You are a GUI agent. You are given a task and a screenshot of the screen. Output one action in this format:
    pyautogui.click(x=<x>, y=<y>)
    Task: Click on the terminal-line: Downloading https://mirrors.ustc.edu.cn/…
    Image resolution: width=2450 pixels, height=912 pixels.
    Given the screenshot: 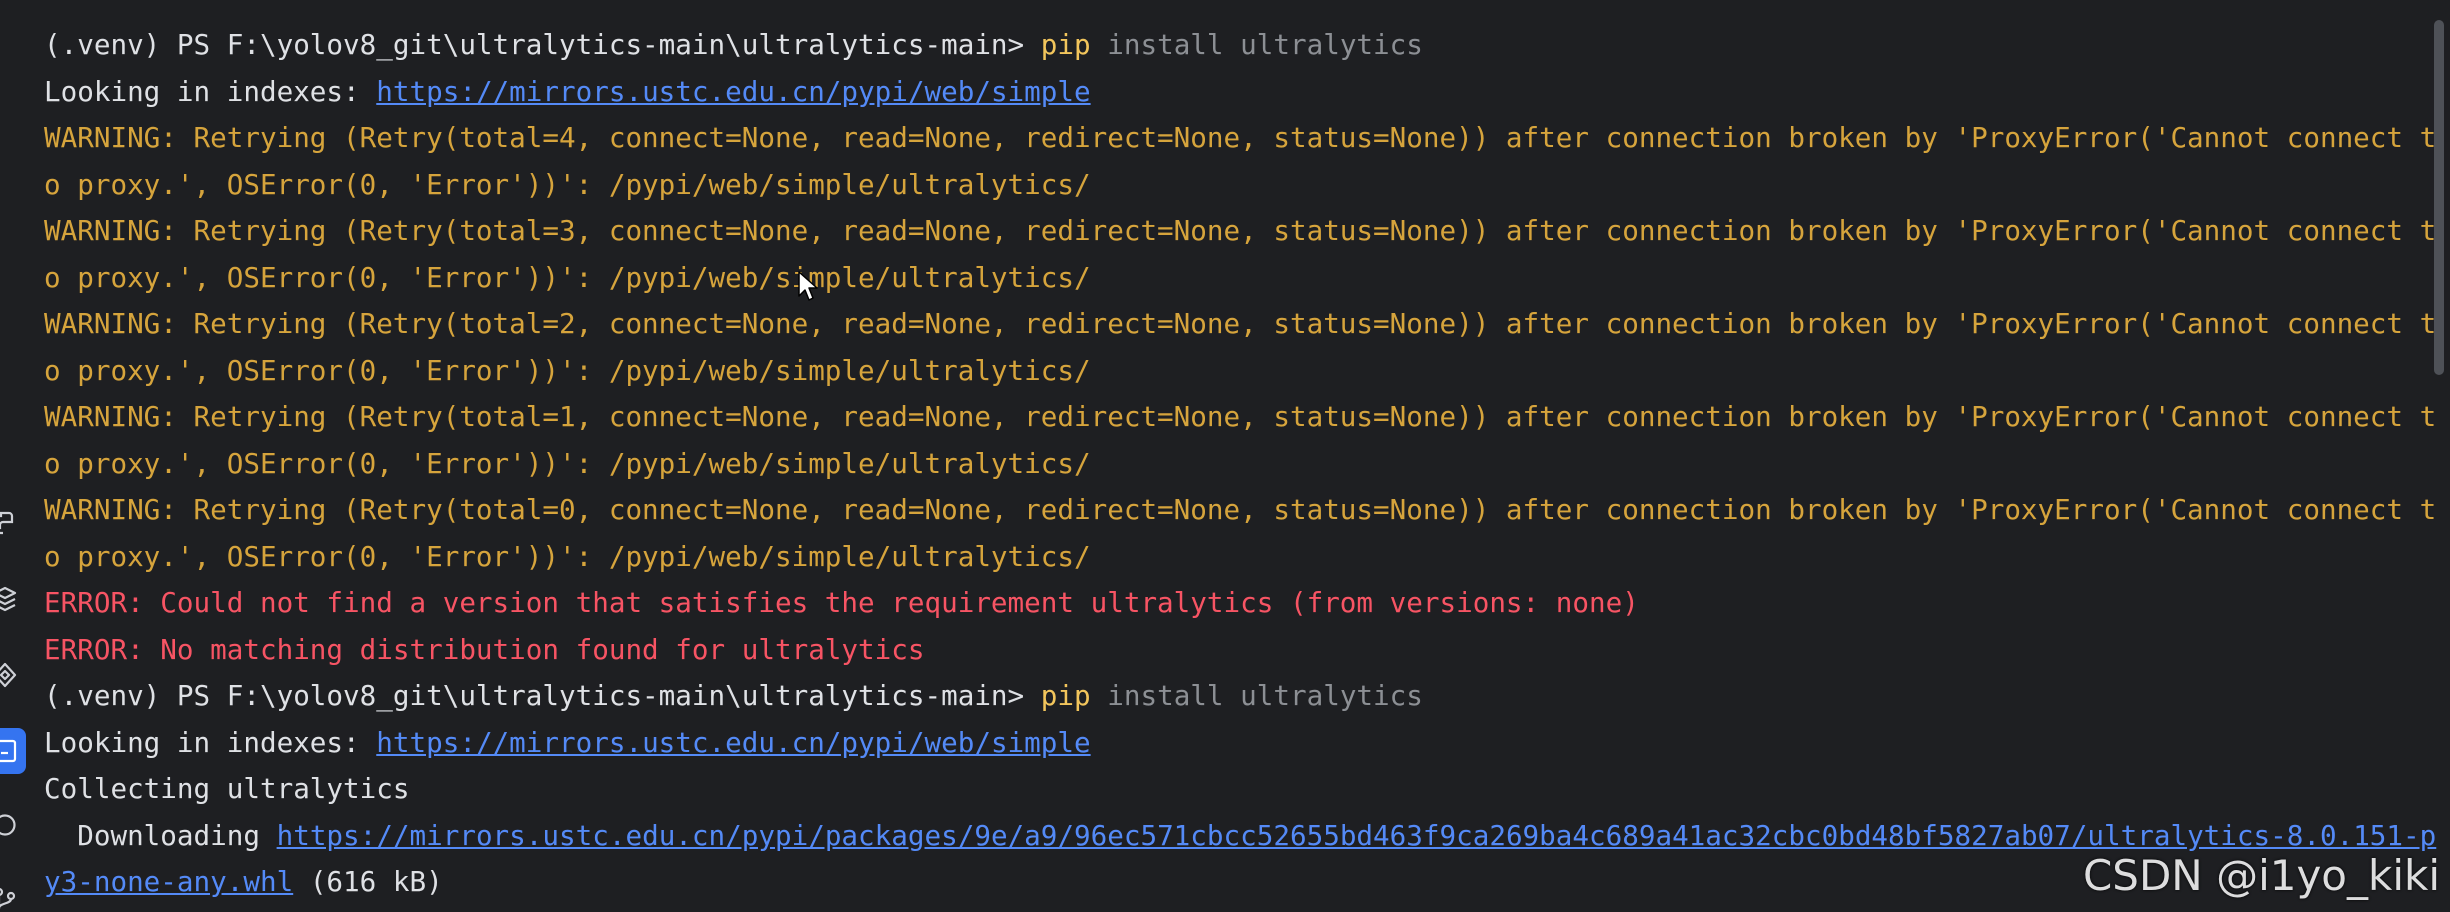 What is the action you would take?
    pyautogui.click(x=1240, y=836)
    